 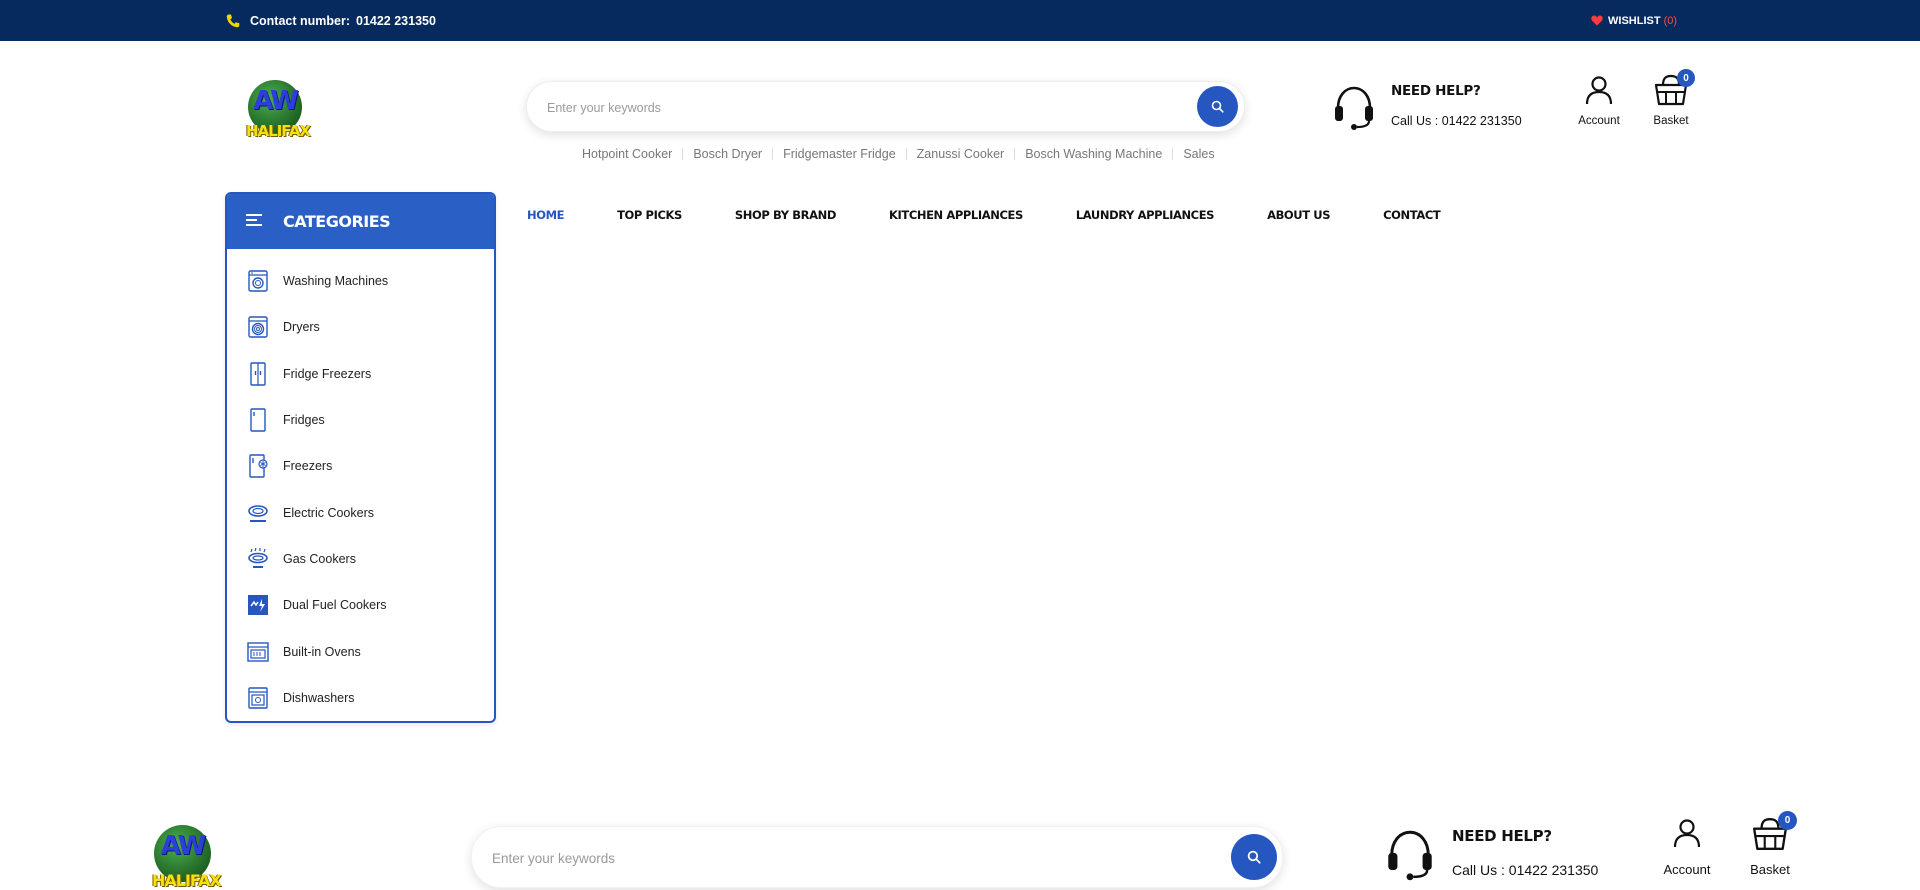 I want to click on category-item-dual-fuel-cookers: Dual Fuel Cookers, so click(x=360, y=605).